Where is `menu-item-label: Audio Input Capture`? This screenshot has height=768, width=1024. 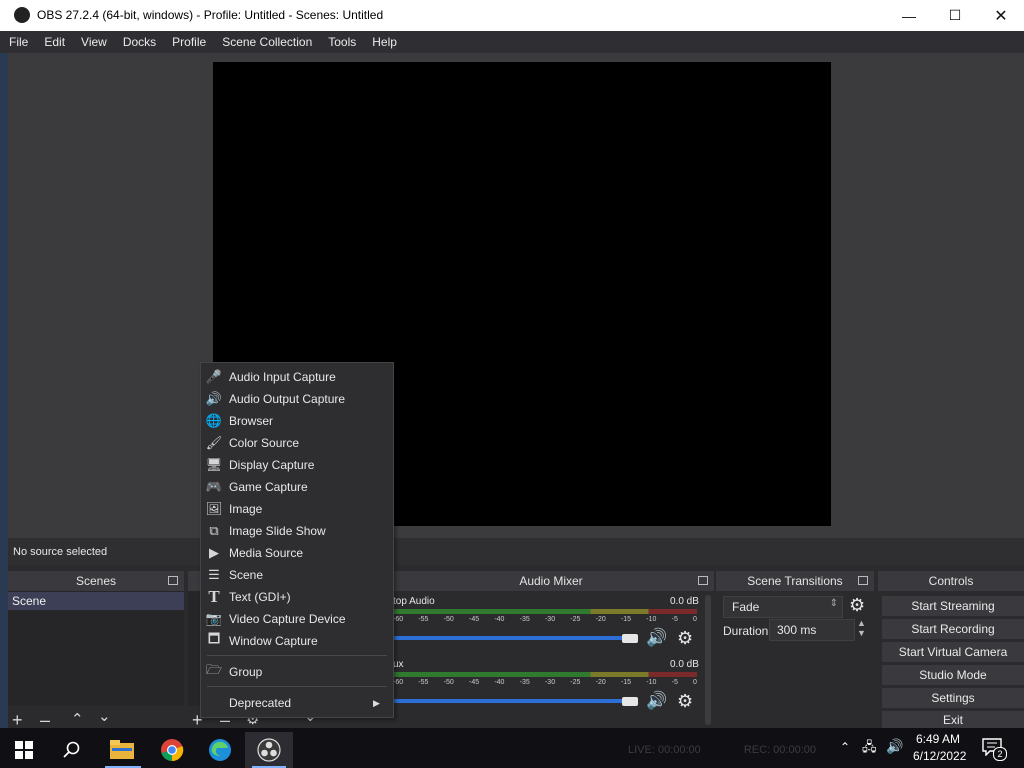
menu-item-label: Audio Input Capture is located at coordinates (282, 377).